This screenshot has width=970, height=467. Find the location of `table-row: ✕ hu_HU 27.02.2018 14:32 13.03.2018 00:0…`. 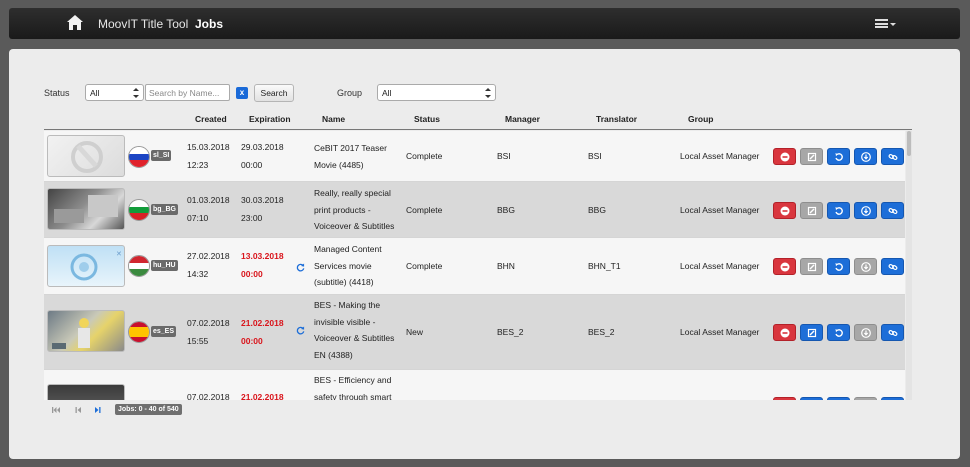

table-row: ✕ hu_HU 27.02.2018 14:32 13.03.2018 00:0… is located at coordinates (474, 266).